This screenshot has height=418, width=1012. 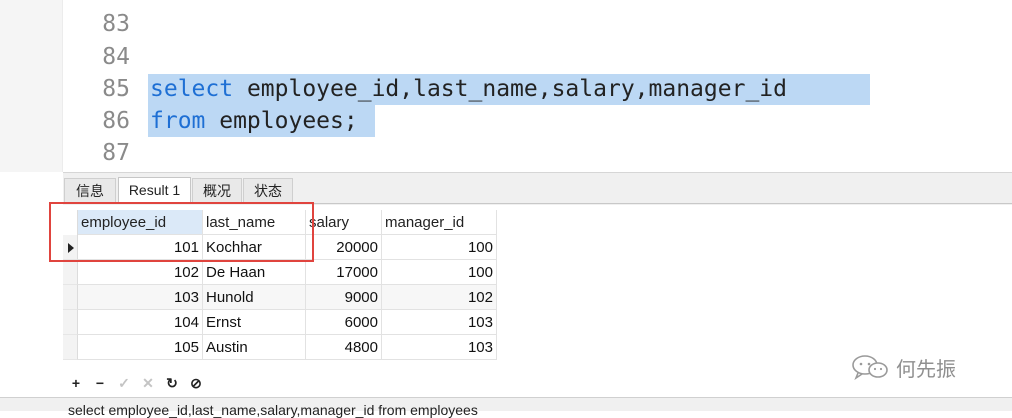 I want to click on line-number: 83, so click(x=116, y=24).